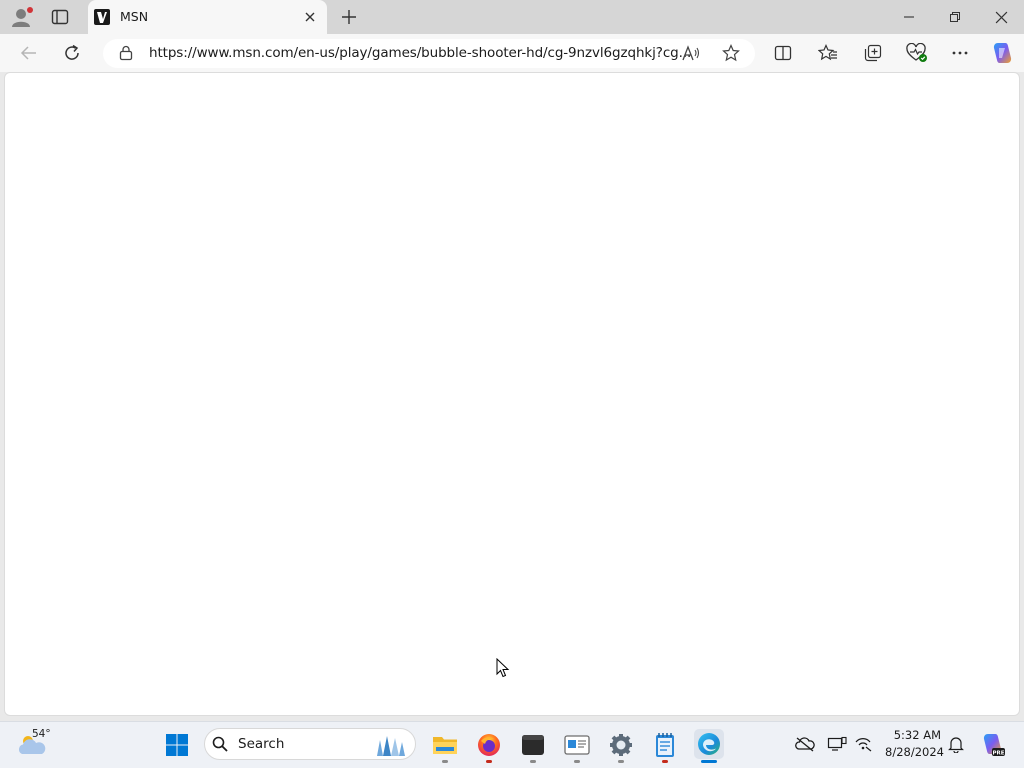 The image size is (1024, 768). Describe the element at coordinates (261, 744) in the screenshot. I see `search-label: Search` at that location.